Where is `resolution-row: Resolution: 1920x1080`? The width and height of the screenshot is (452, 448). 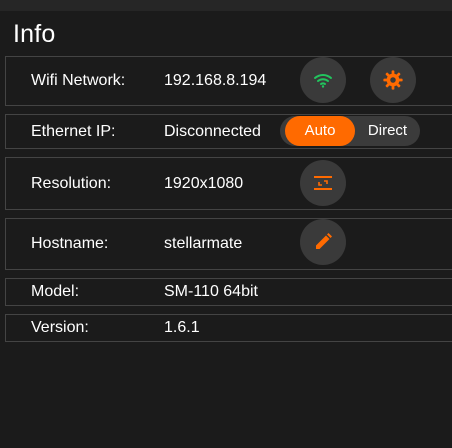
resolution-row: Resolution: 1920x1080 is located at coordinates (228, 183).